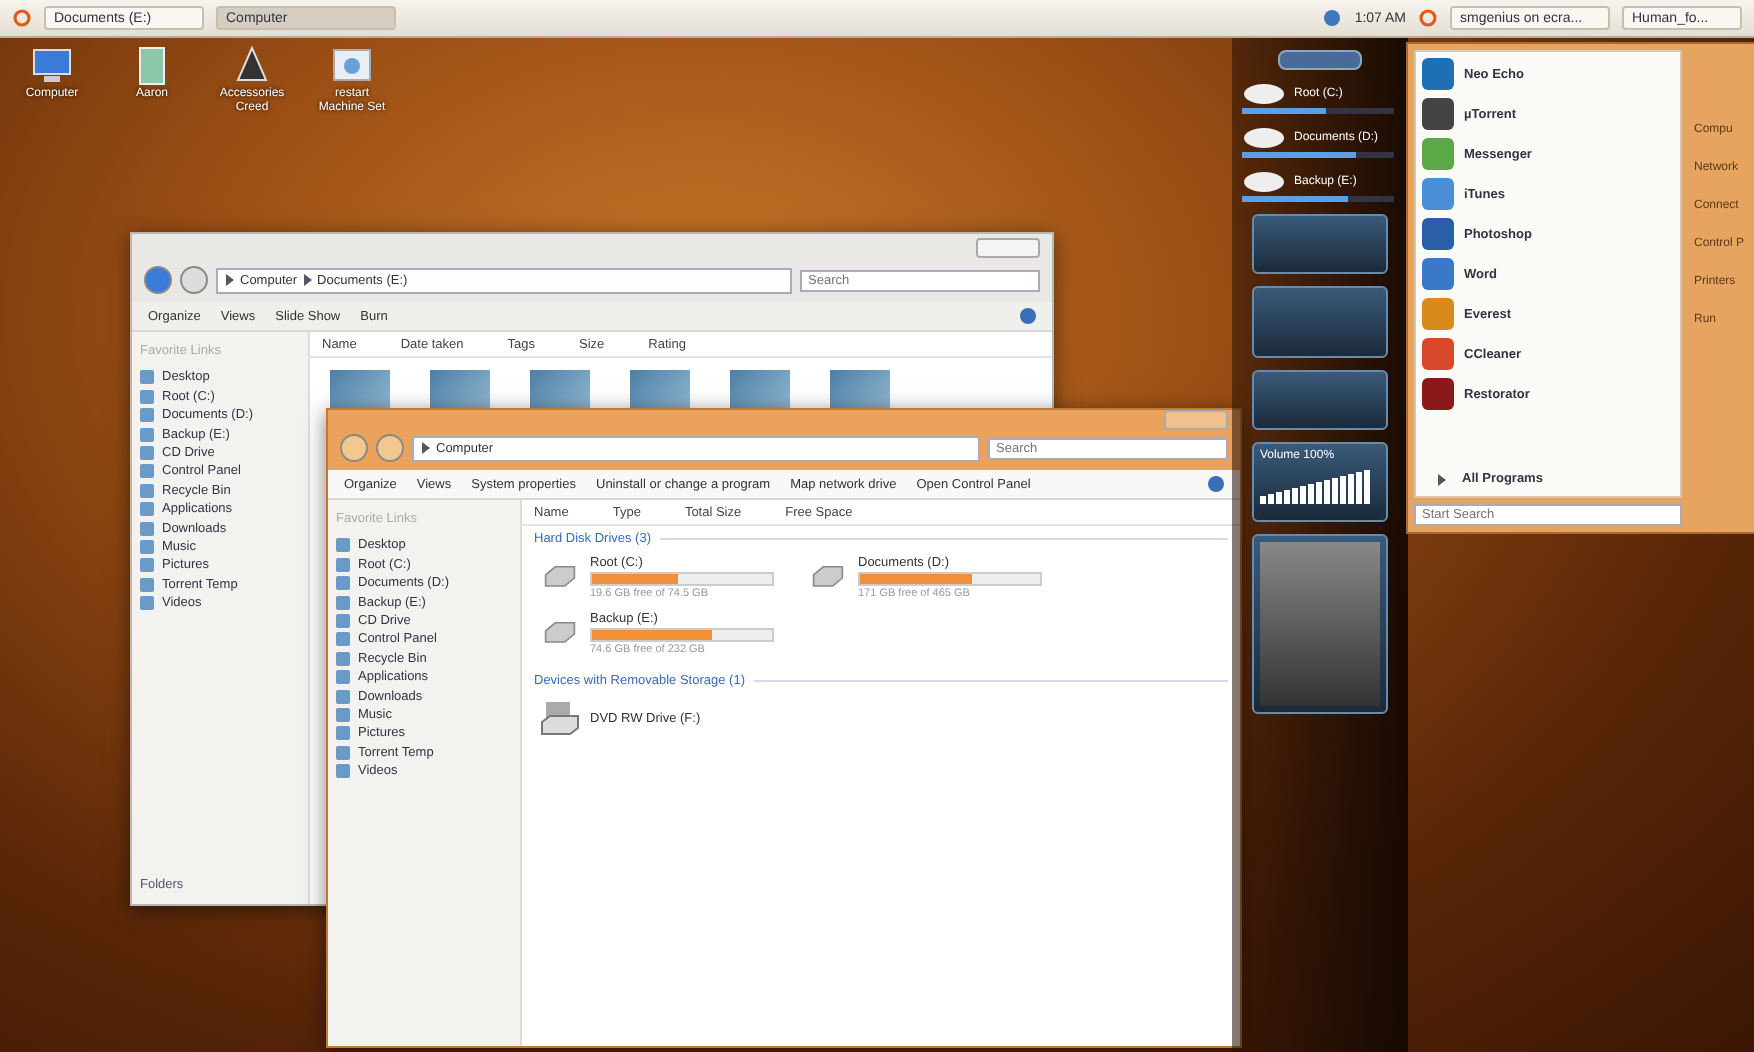 This screenshot has width=1754, height=1052. What do you see at coordinates (352, 66) in the screenshot?
I see `window-icon` at bounding box center [352, 66].